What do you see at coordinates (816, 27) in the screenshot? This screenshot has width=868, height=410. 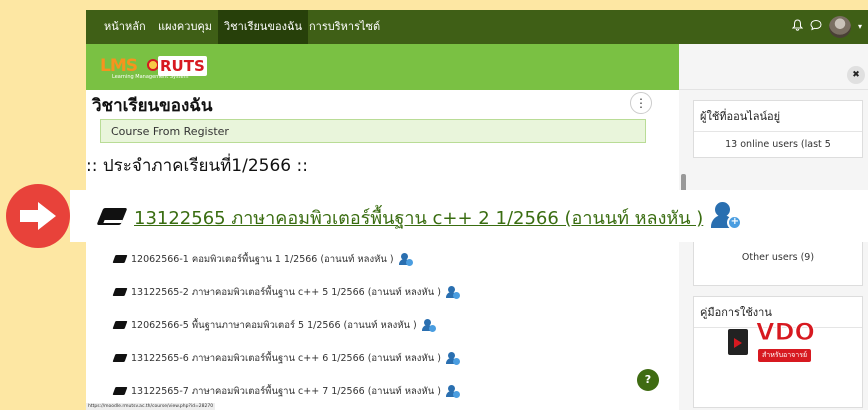 I see `chat-icon` at bounding box center [816, 27].